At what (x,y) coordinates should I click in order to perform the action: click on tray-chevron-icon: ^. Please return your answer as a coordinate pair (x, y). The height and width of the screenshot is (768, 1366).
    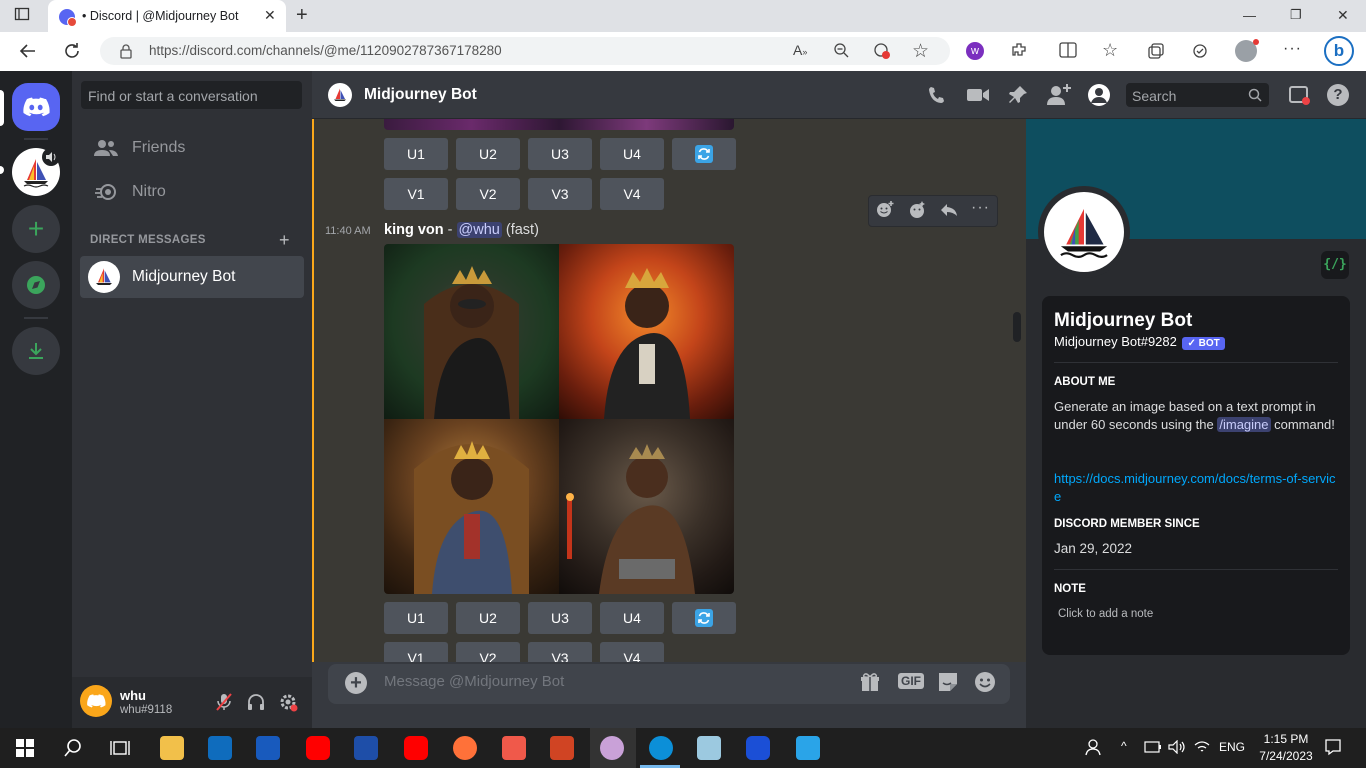
    Looking at the image, I should click on (1124, 746).